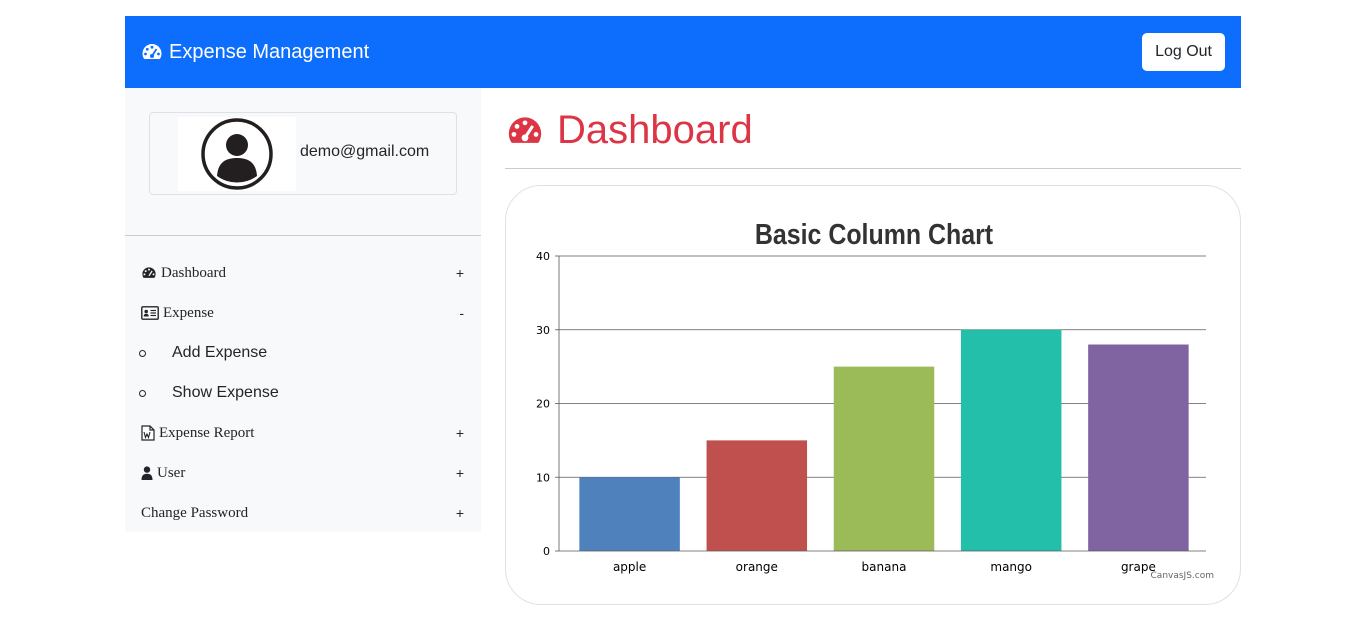 The width and height of the screenshot is (1366, 641). Describe the element at coordinates (150, 313) in the screenshot. I see `id-card-icon` at that location.